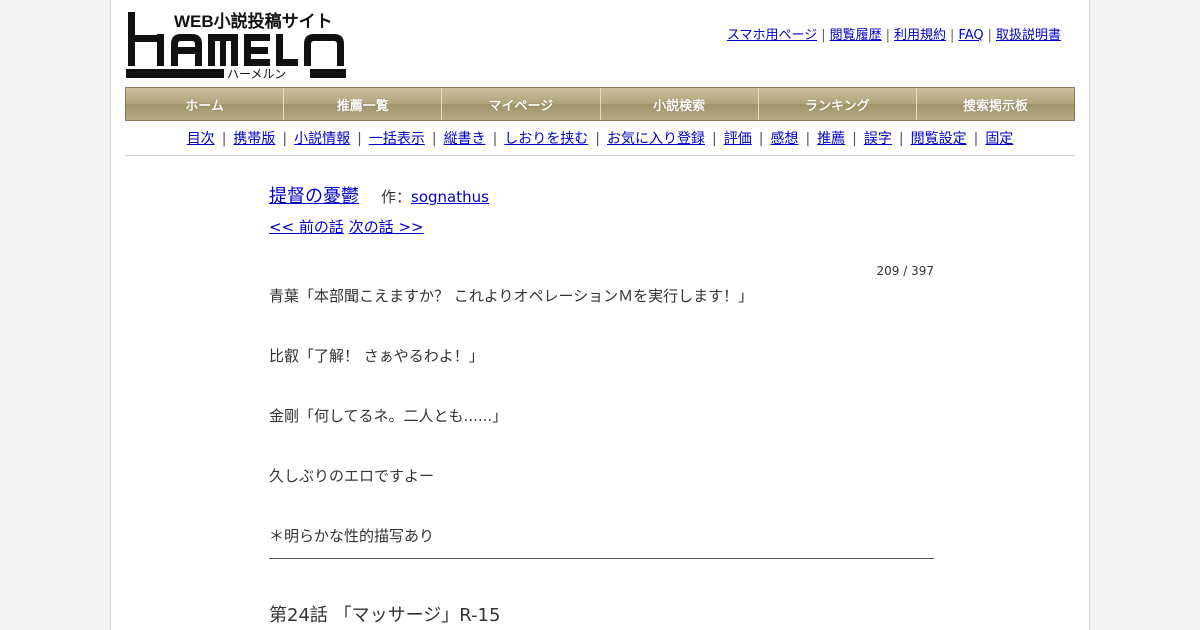 The width and height of the screenshot is (1200, 630). What do you see at coordinates (831, 139) in the screenshot?
I see `subnav-recommend: 推薦` at bounding box center [831, 139].